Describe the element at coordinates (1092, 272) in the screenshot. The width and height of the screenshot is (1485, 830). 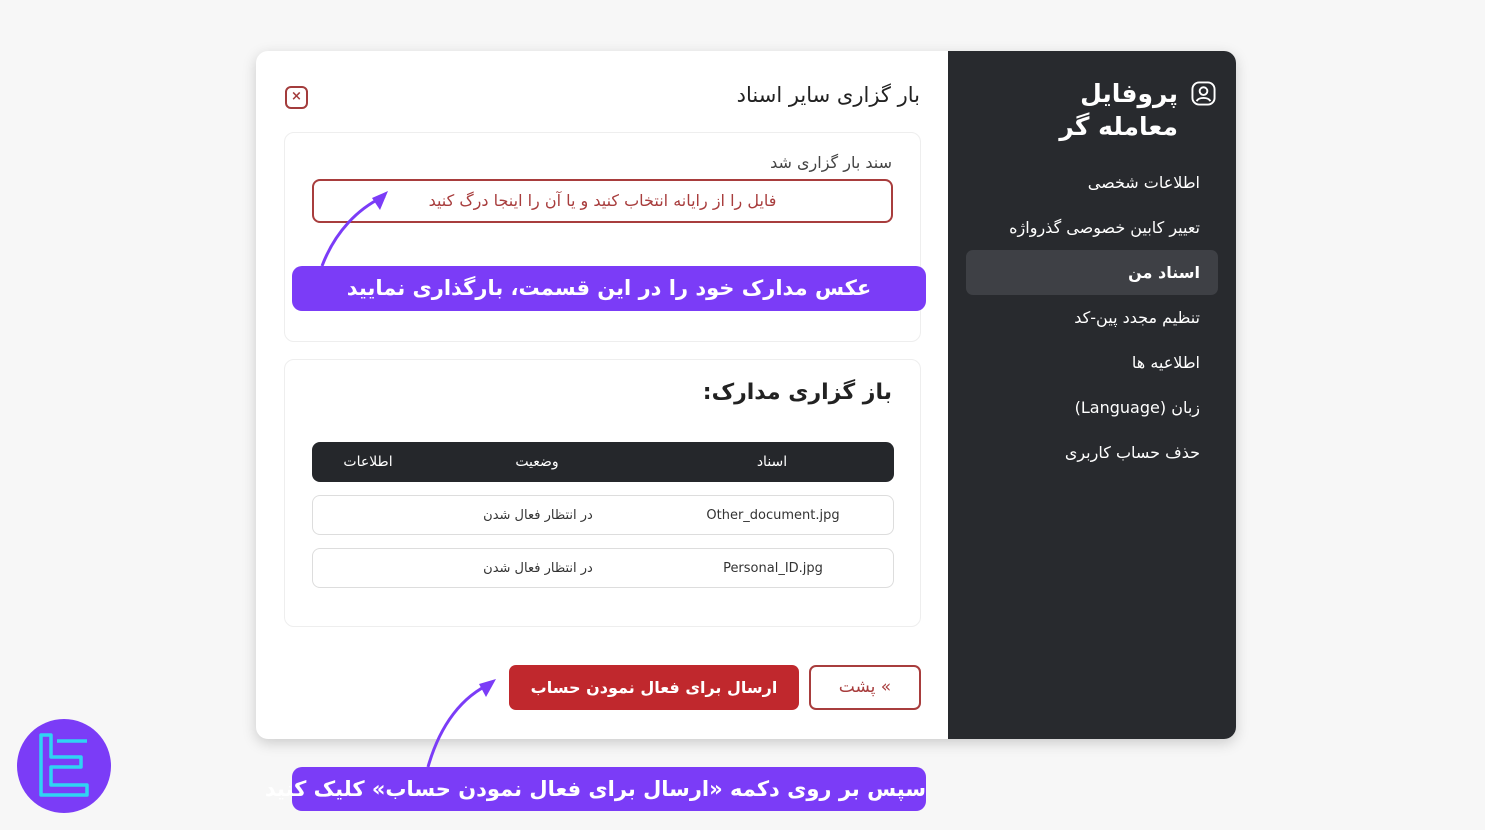
I see `sidebar-item-my-documents: اسناد من` at that location.